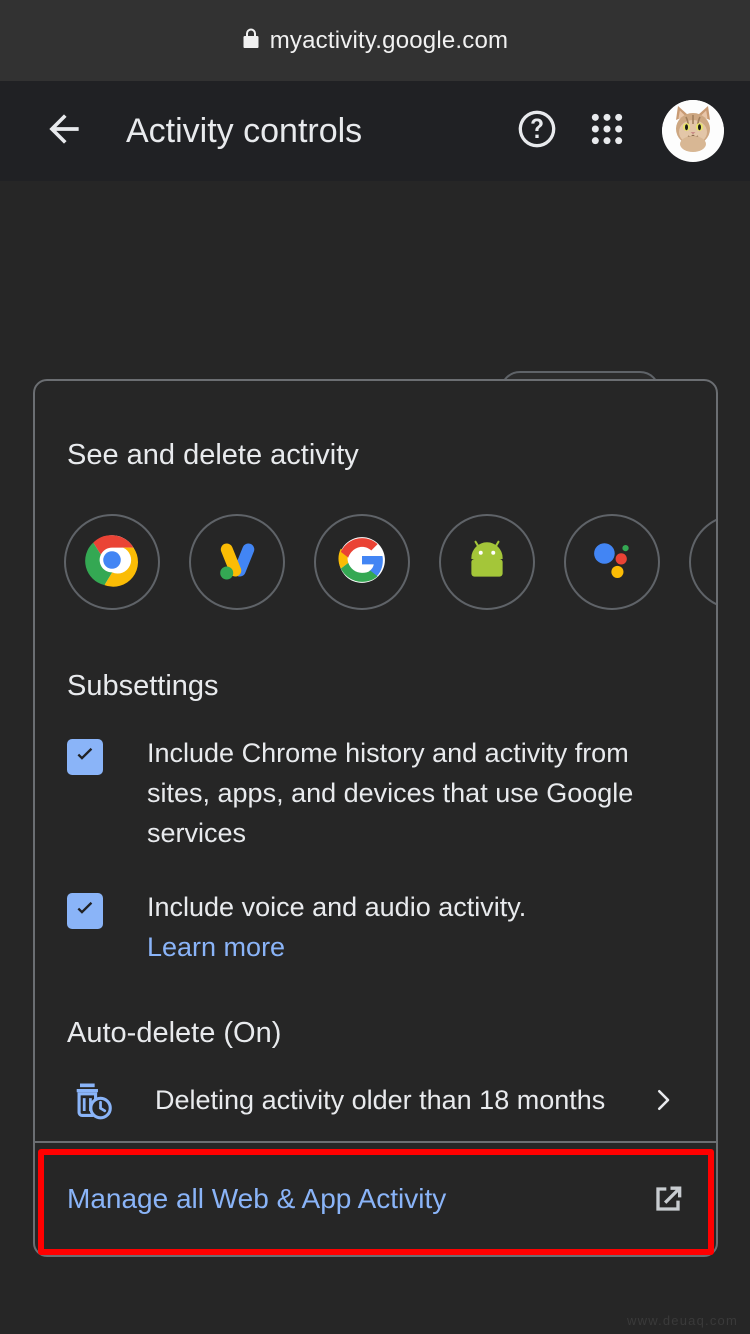  I want to click on android-icon, so click(487, 562).